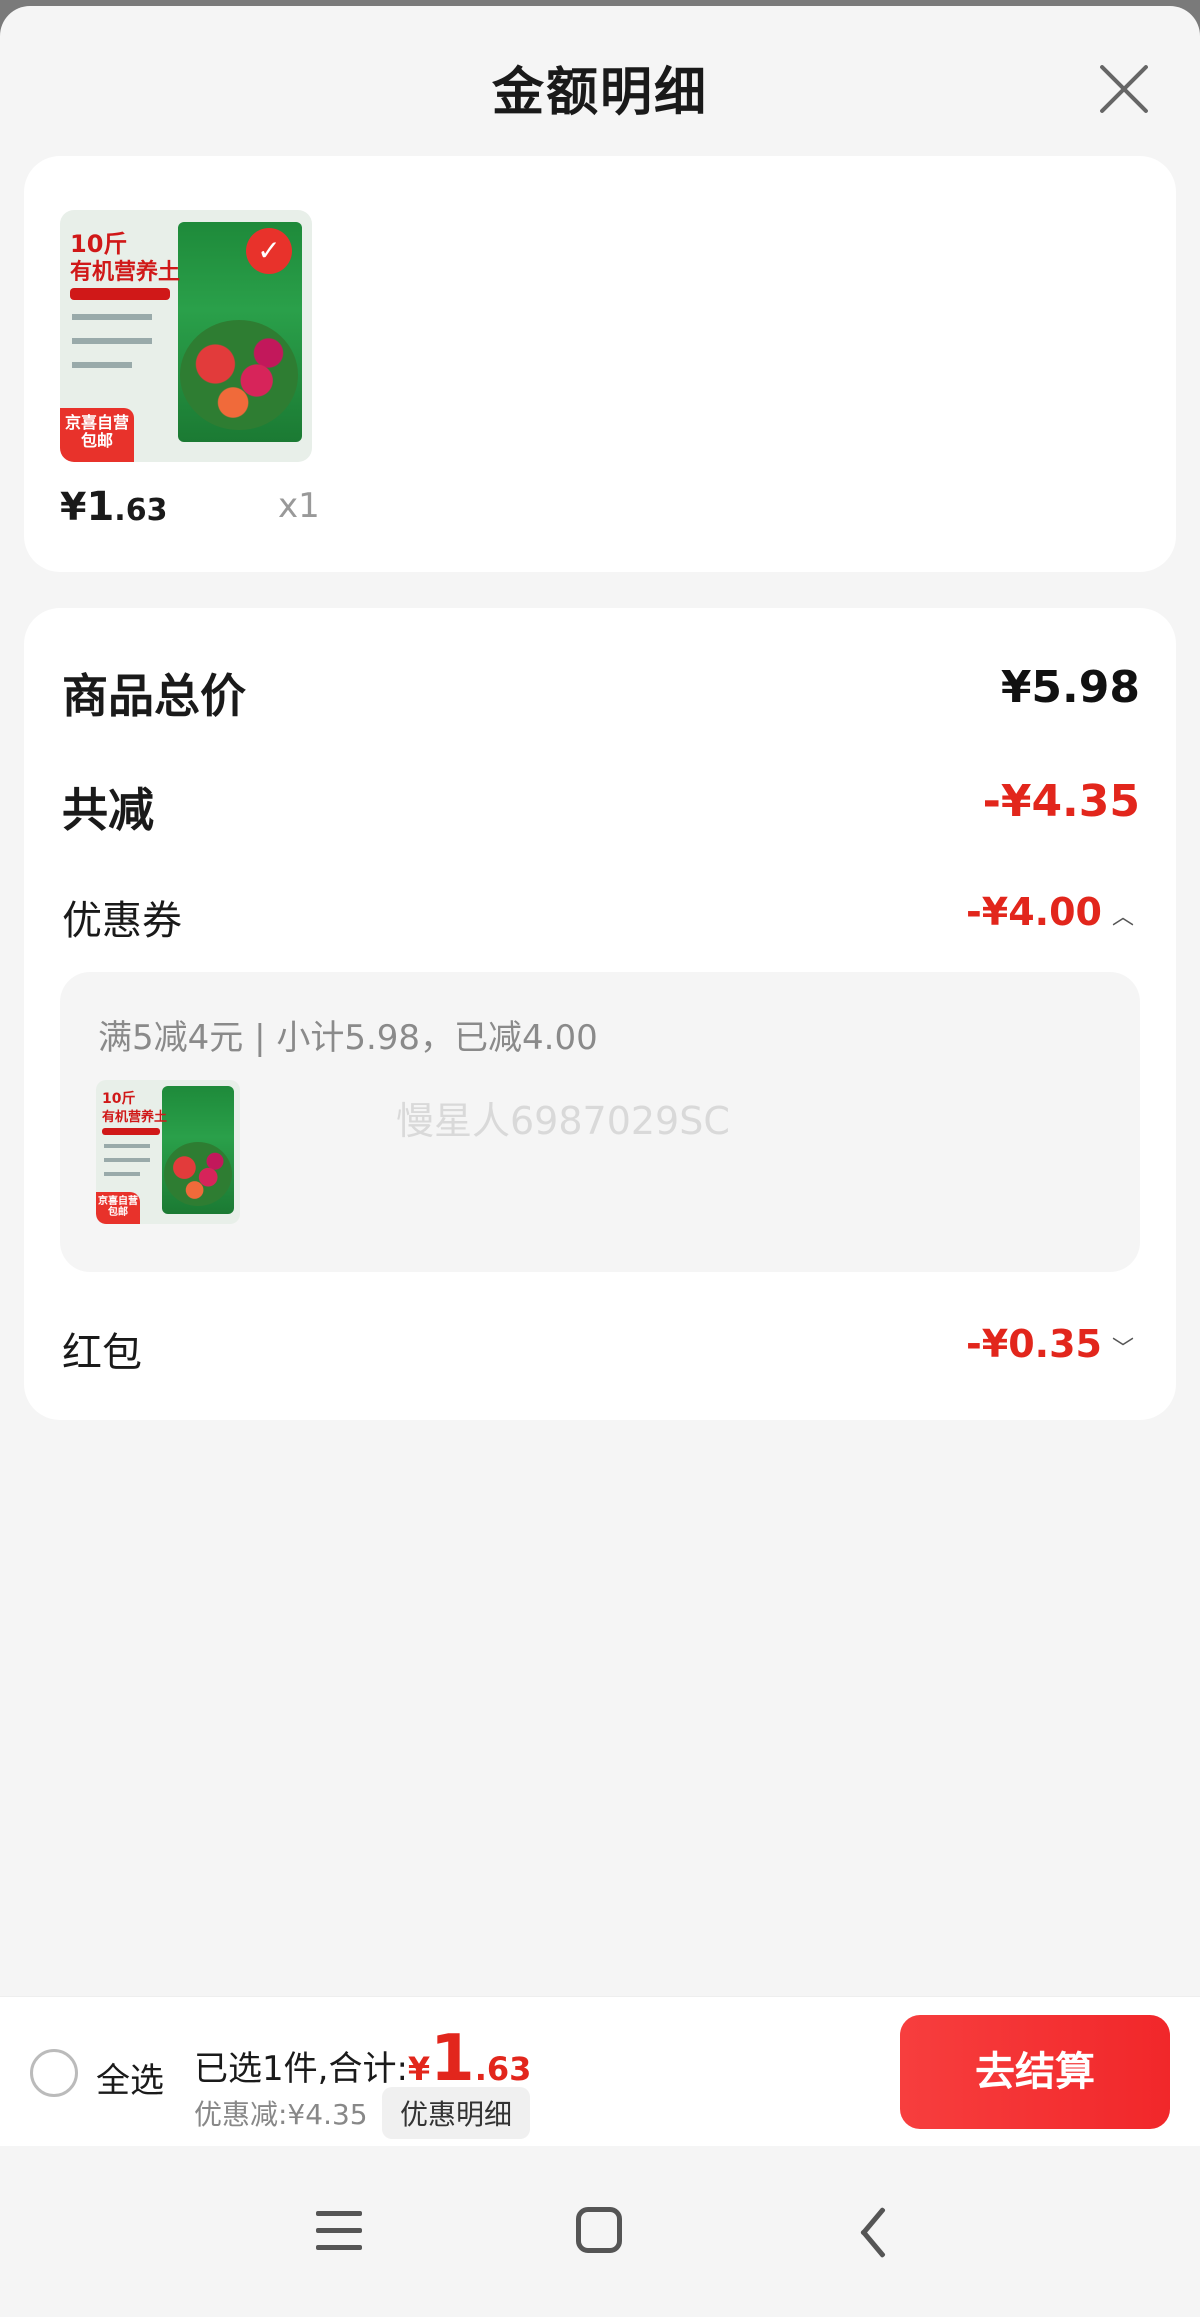 This screenshot has height=2317, width=1200. Describe the element at coordinates (600, 2071) in the screenshot. I see `checkout-bar: 全选 已选1件,合计:¥1.63 优惠减:¥4.35 优惠明细 去结算` at that location.